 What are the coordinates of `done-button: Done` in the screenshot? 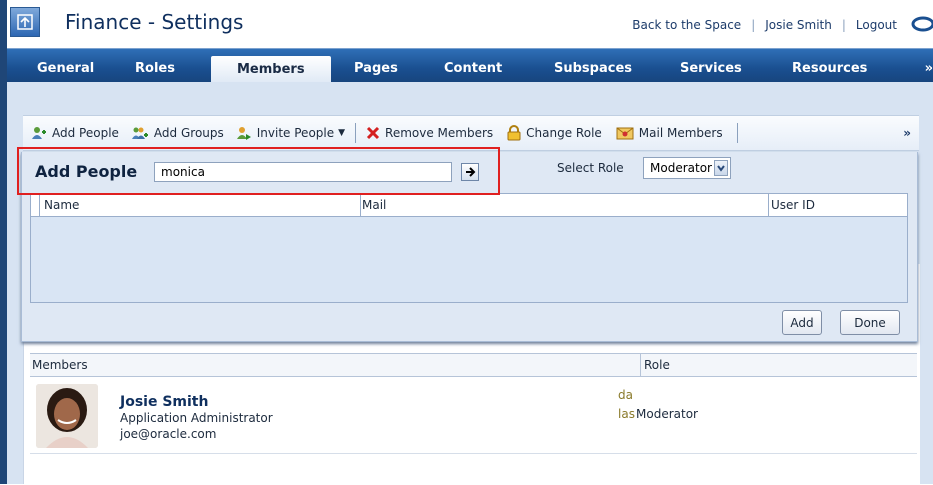 It's located at (870, 322).